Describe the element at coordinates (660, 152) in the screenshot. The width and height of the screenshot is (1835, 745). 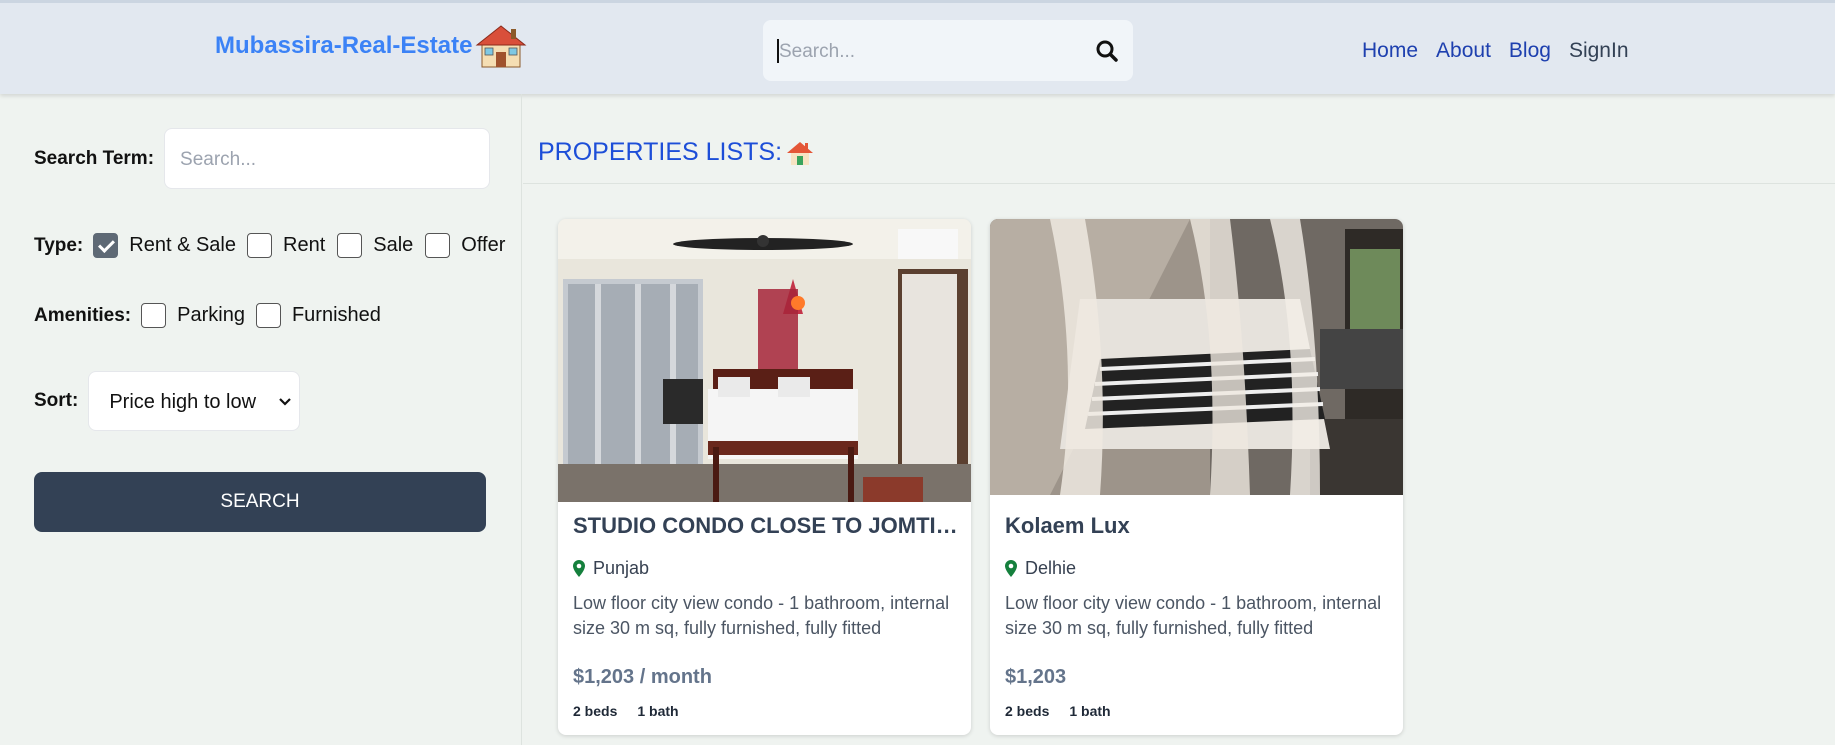
I see `page-title-text: PROPERTIES LISTS:` at that location.